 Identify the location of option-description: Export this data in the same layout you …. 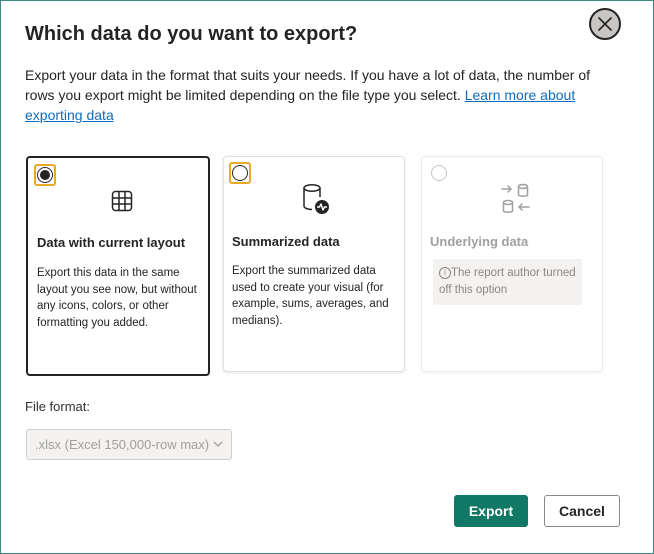
(117, 298).